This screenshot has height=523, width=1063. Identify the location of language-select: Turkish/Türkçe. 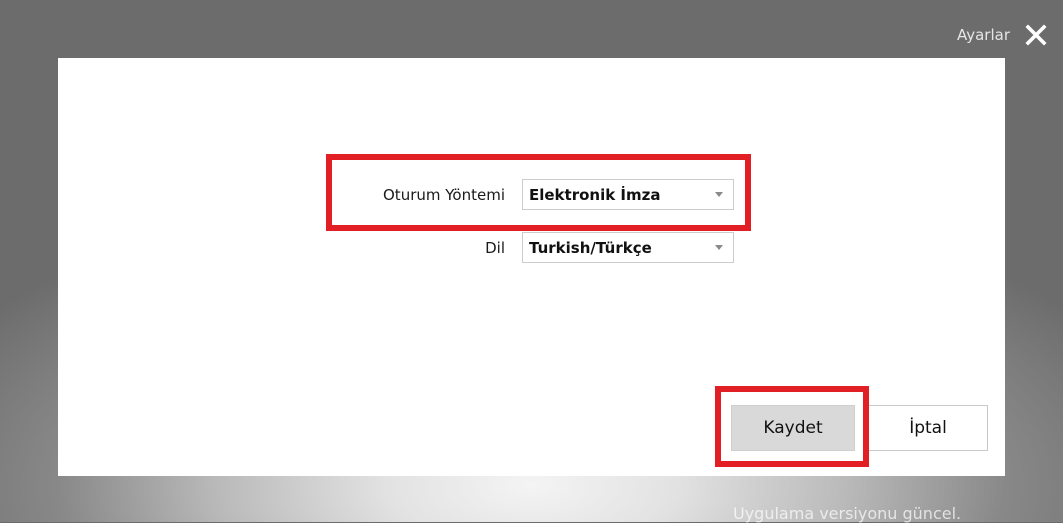
(628, 247).